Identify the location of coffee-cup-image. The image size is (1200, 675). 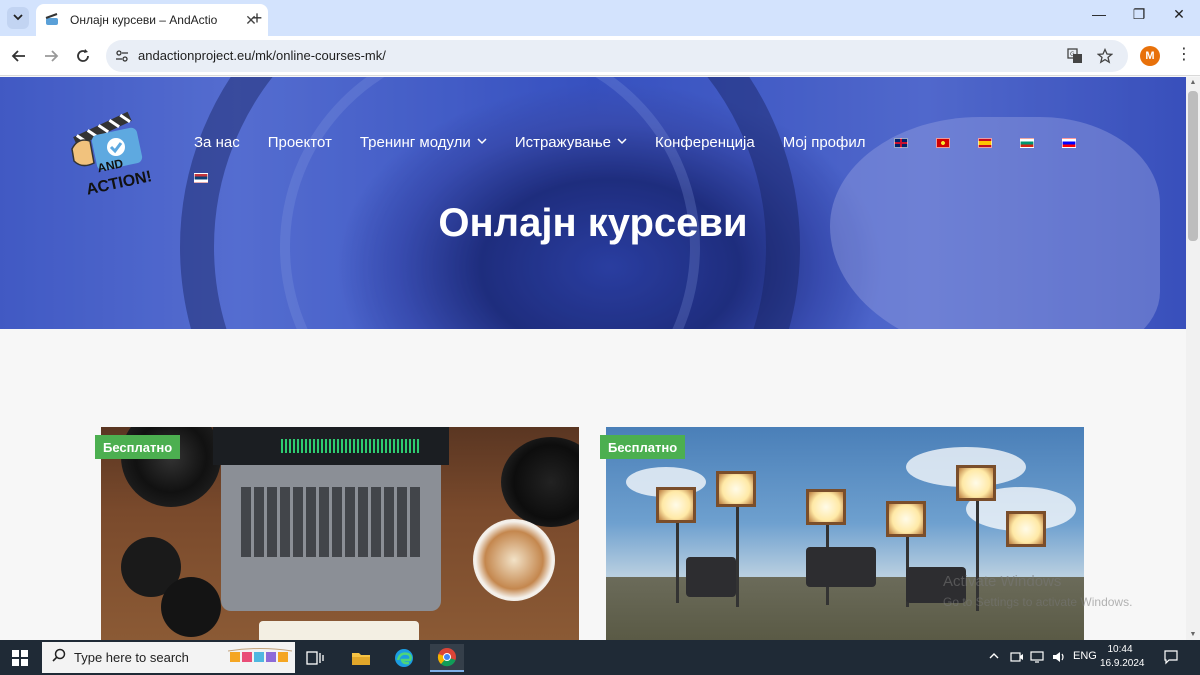
(514, 560).